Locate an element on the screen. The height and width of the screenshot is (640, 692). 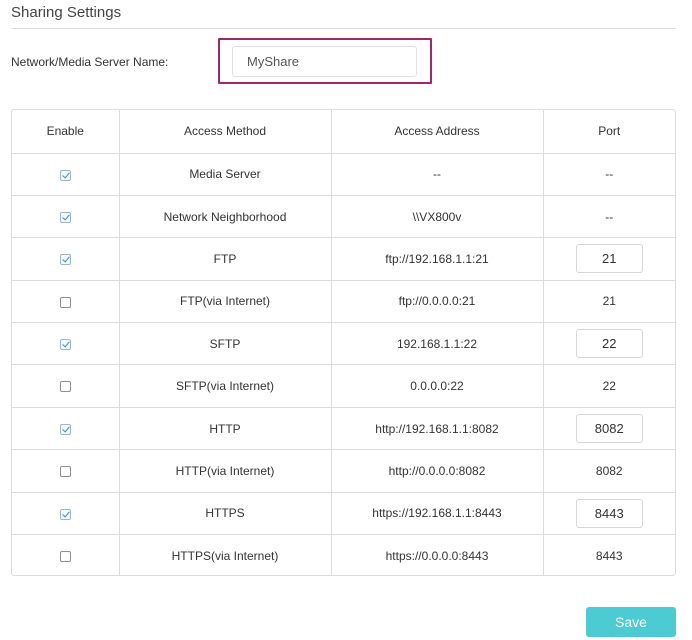
access-address-cell: https://0.0.0.0:8443 is located at coordinates (437, 554).